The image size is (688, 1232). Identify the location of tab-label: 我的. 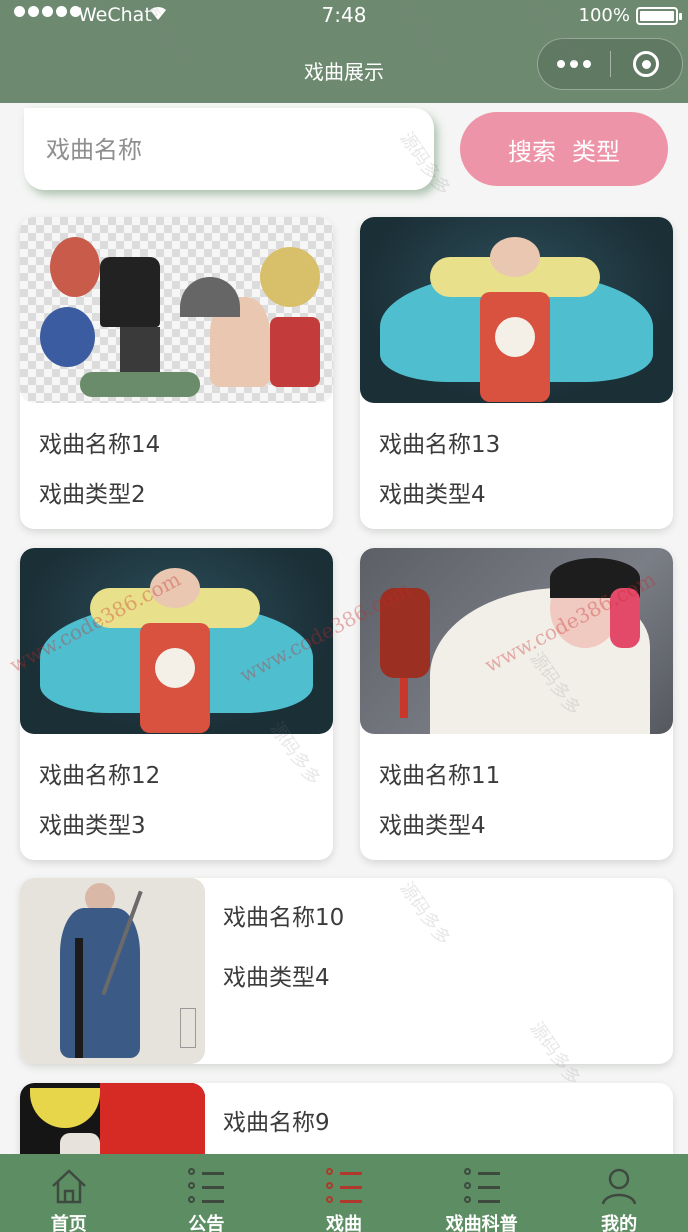
(619, 1223).